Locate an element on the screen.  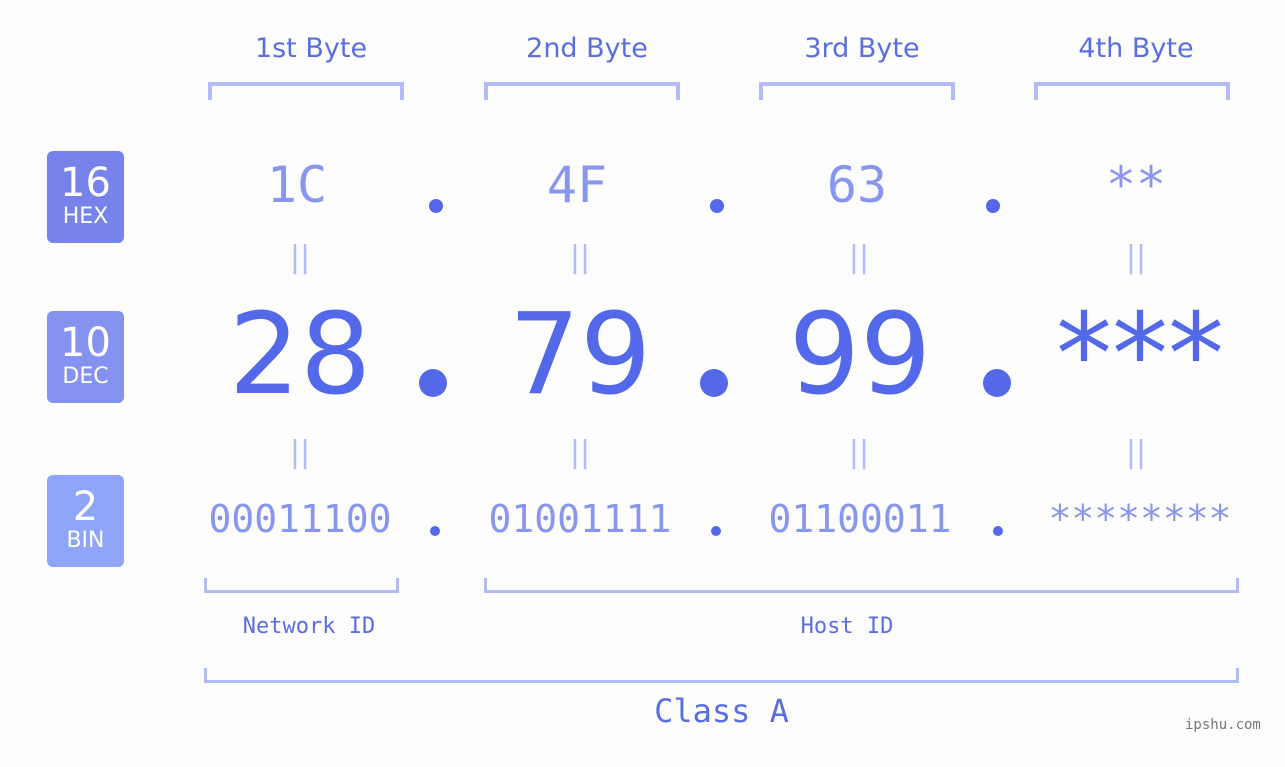
hex-base: 16 is located at coordinates (85, 183).